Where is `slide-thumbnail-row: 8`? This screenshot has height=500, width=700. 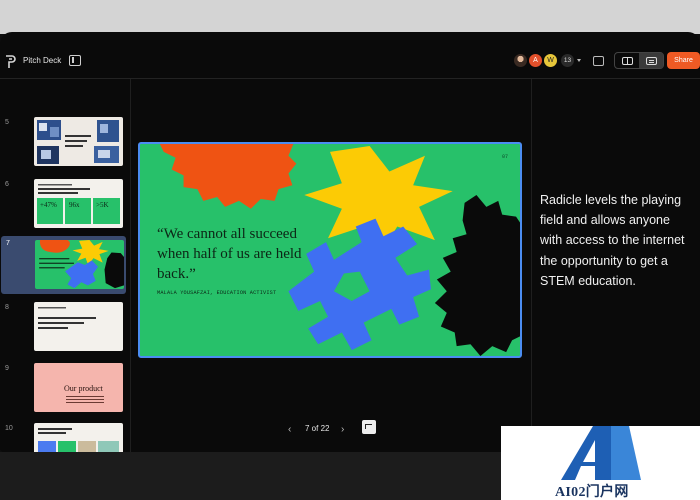
slide-thumbnail-row: 8 is located at coordinates (64, 328).